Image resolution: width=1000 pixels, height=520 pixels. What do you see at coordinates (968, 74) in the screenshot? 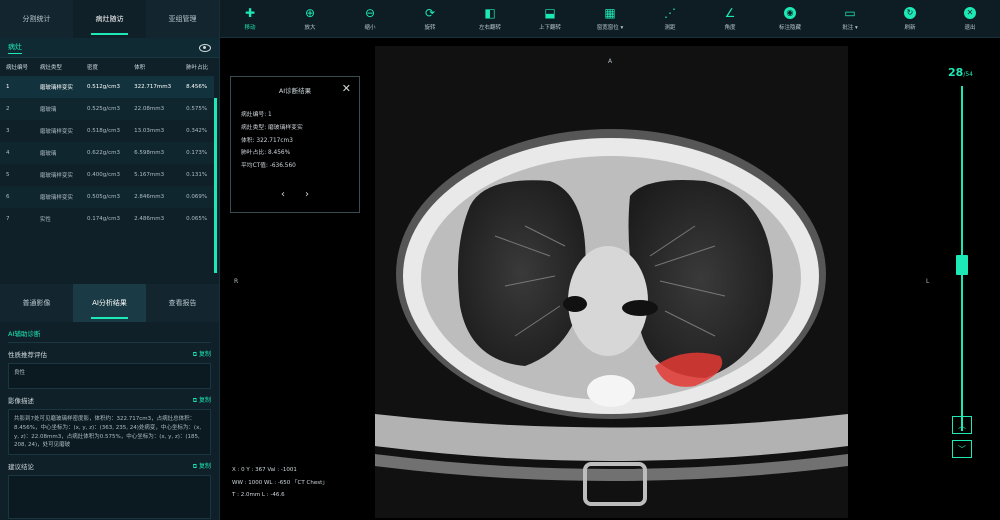
I see `slice-total: /54` at bounding box center [968, 74].